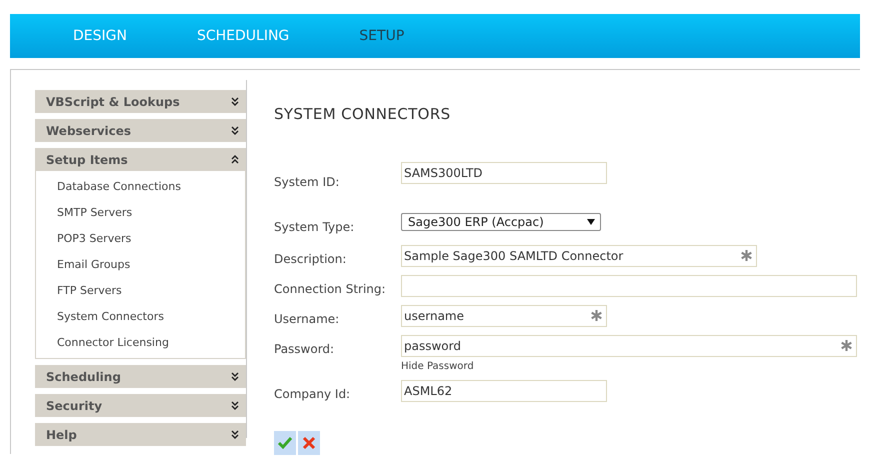  I want to click on field-label: System Type:, so click(315, 227).